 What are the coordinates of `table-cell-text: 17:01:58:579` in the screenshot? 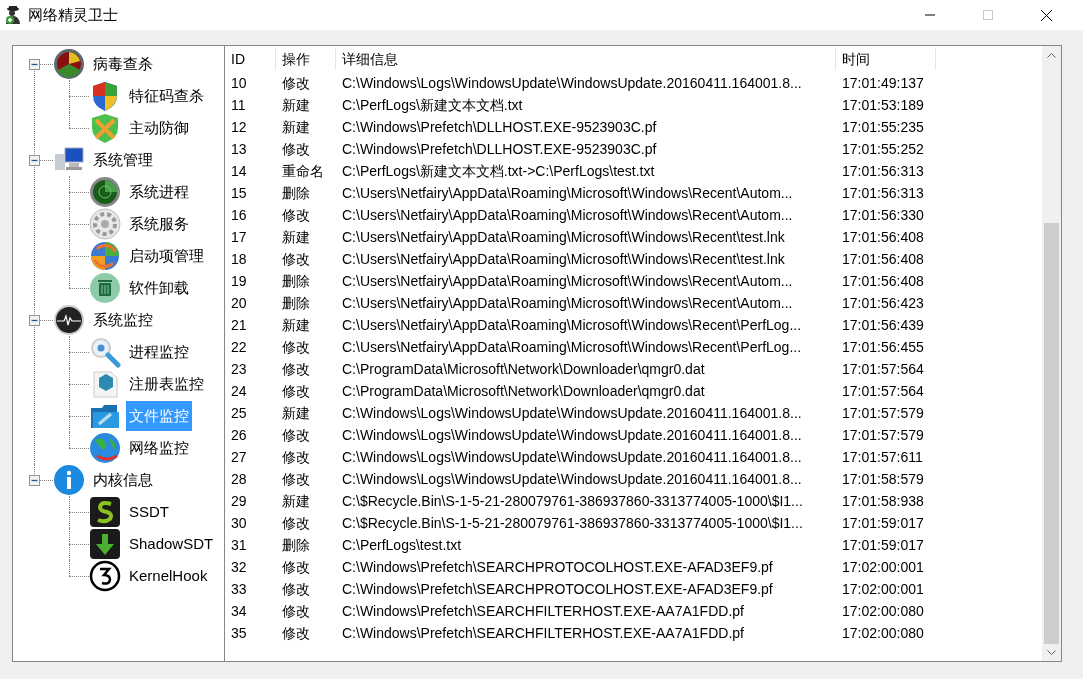 It's located at (883, 479).